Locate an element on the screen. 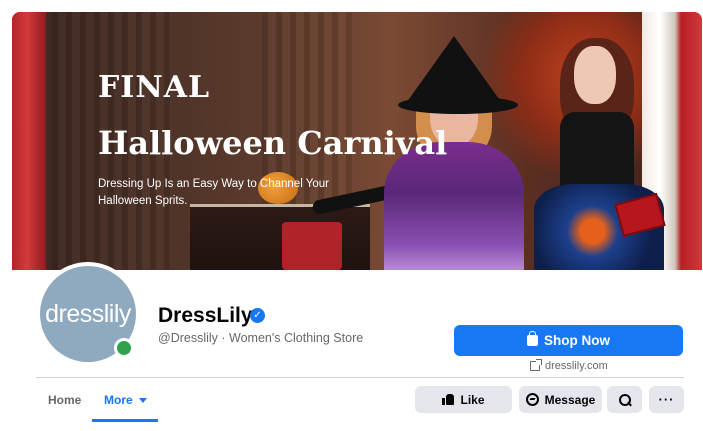  banner-title-line1: FINAL is located at coordinates (154, 87).